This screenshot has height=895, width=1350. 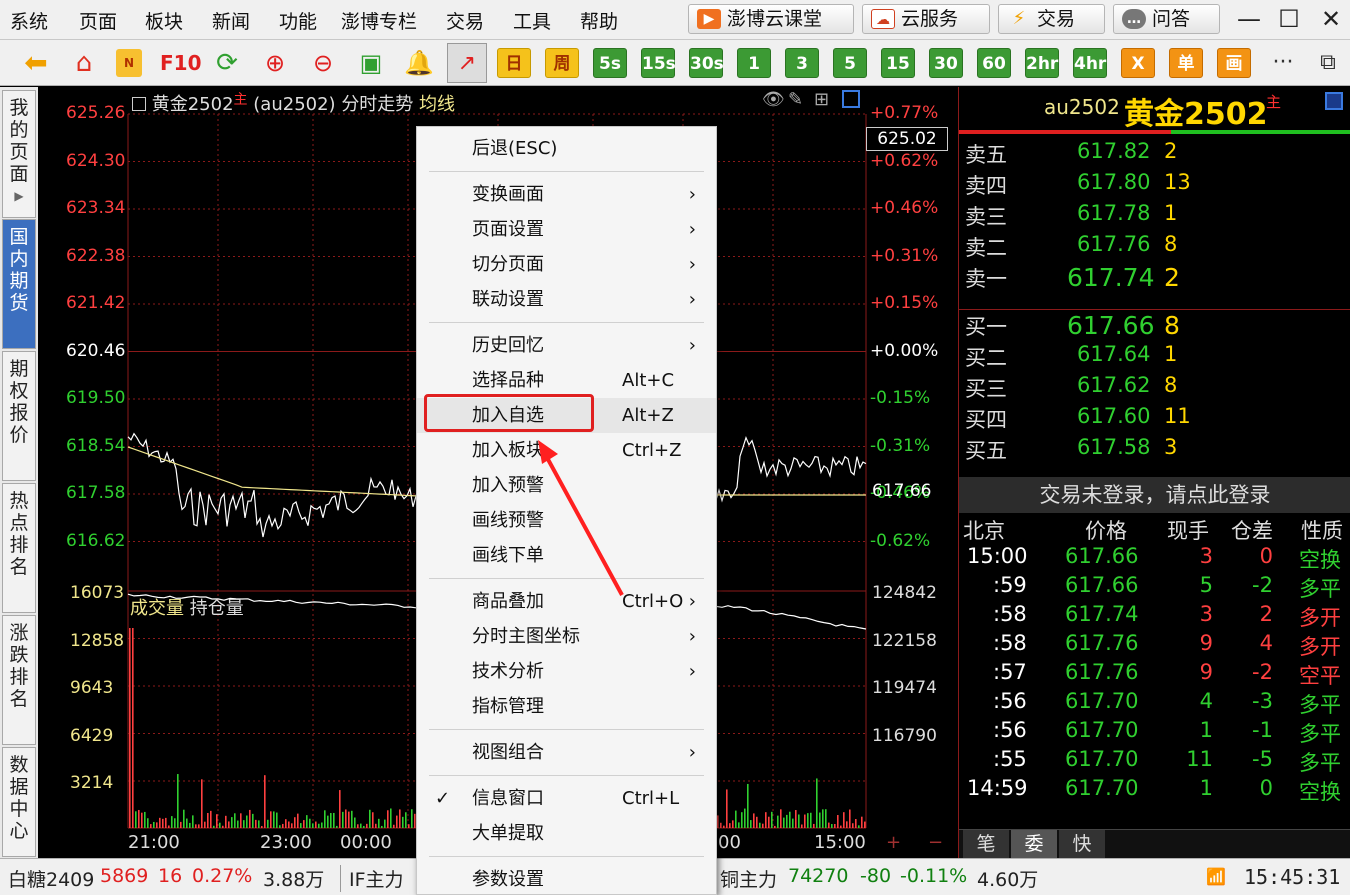 I want to click on period-button: 3, so click(x=802, y=63).